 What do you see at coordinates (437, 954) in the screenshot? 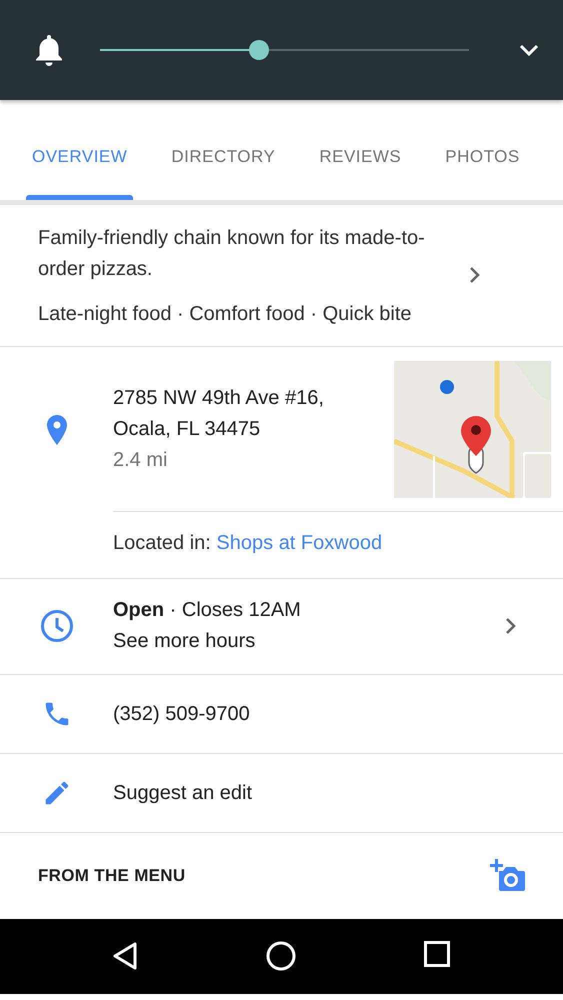
I see `recents-icon` at bounding box center [437, 954].